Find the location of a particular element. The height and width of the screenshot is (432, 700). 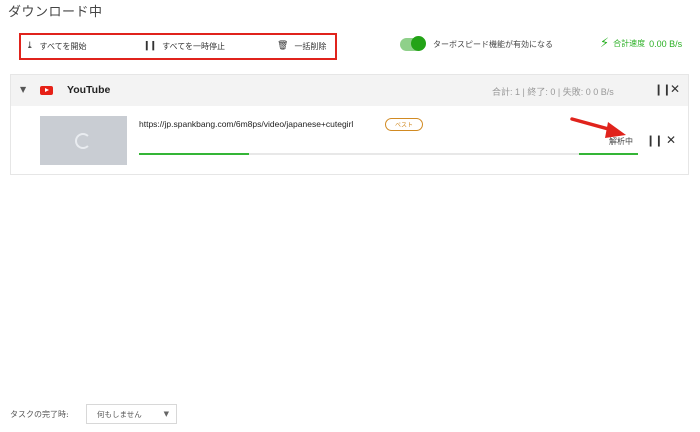

on-complete-value: 何もしません is located at coordinates (119, 414).